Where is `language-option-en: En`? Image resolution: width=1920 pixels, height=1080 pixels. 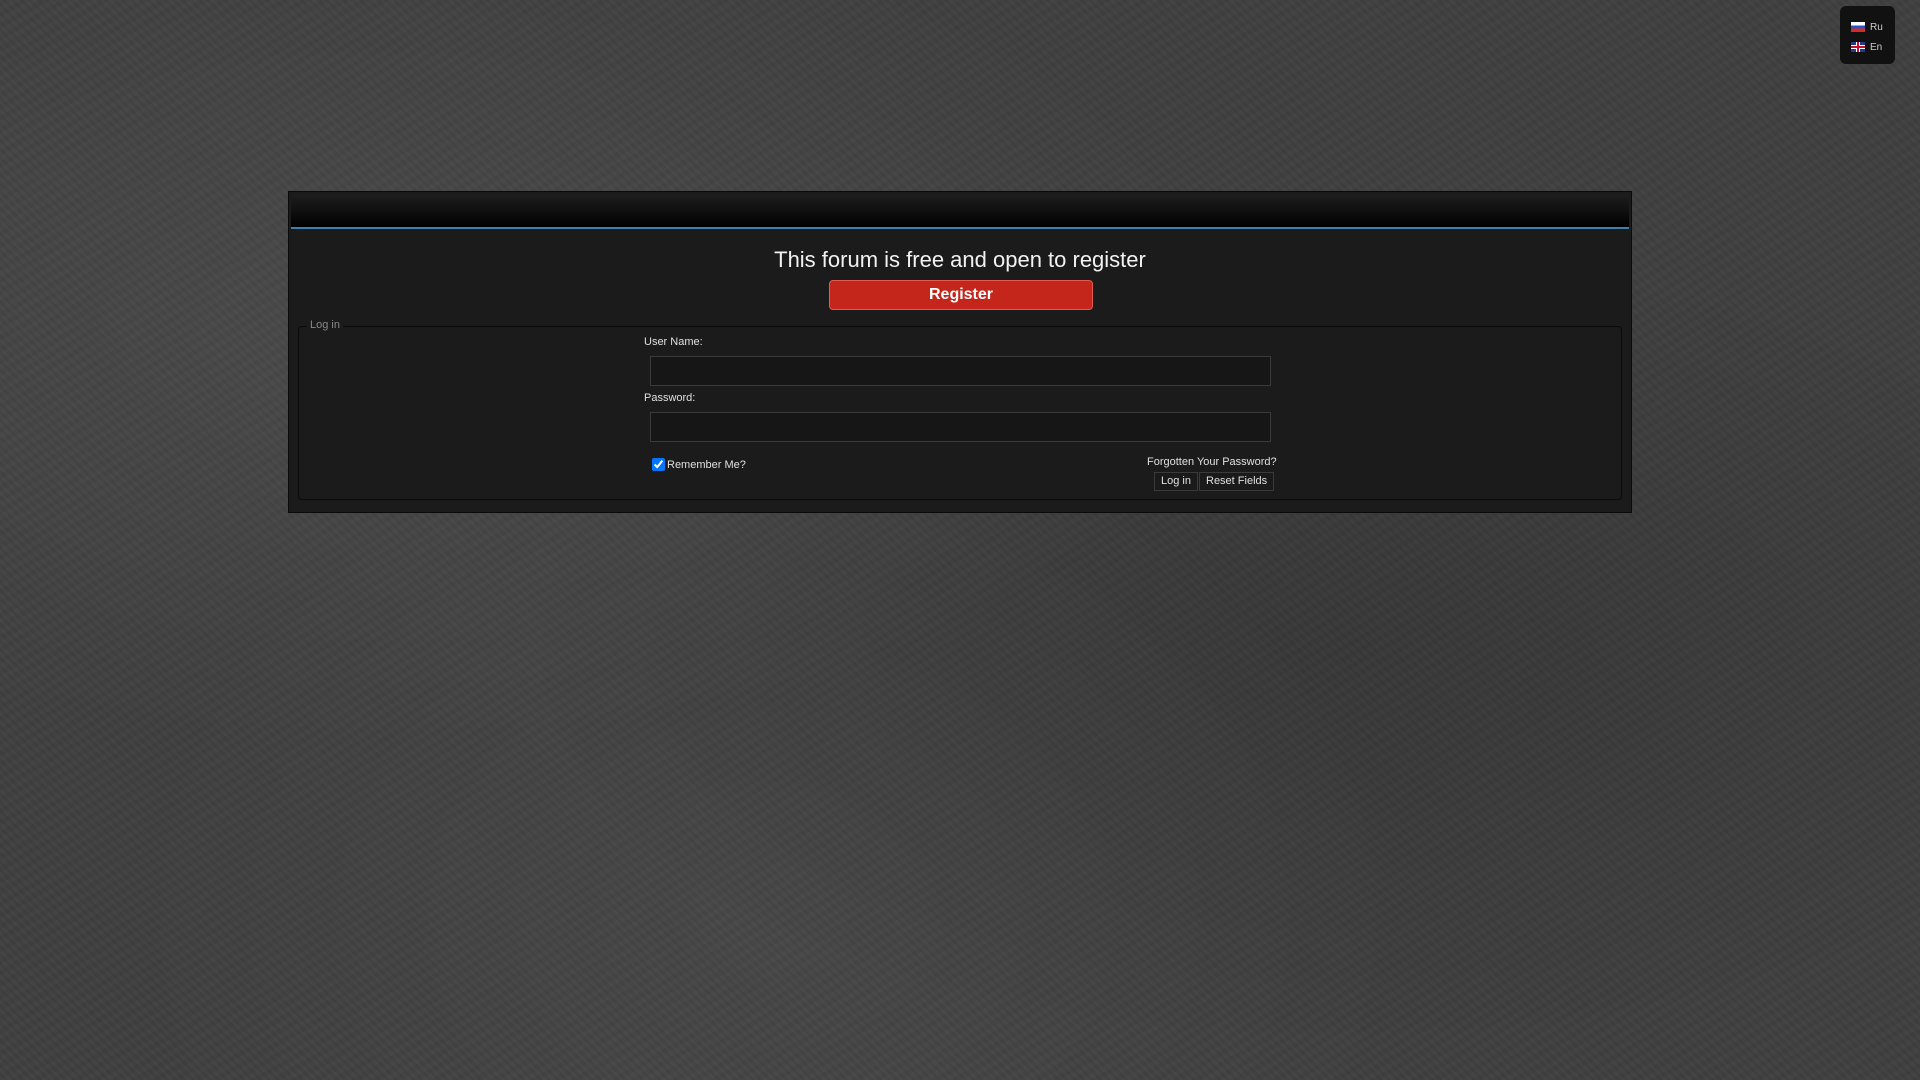 language-option-en: En is located at coordinates (1873, 47).